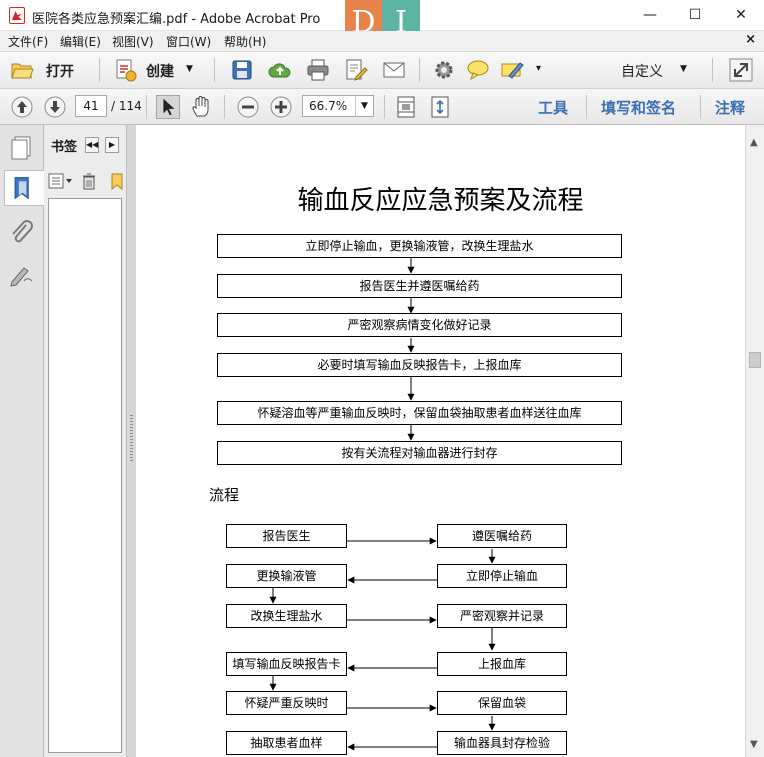 This screenshot has height=757, width=764. I want to click on highlight-pen-icon, so click(512, 70).